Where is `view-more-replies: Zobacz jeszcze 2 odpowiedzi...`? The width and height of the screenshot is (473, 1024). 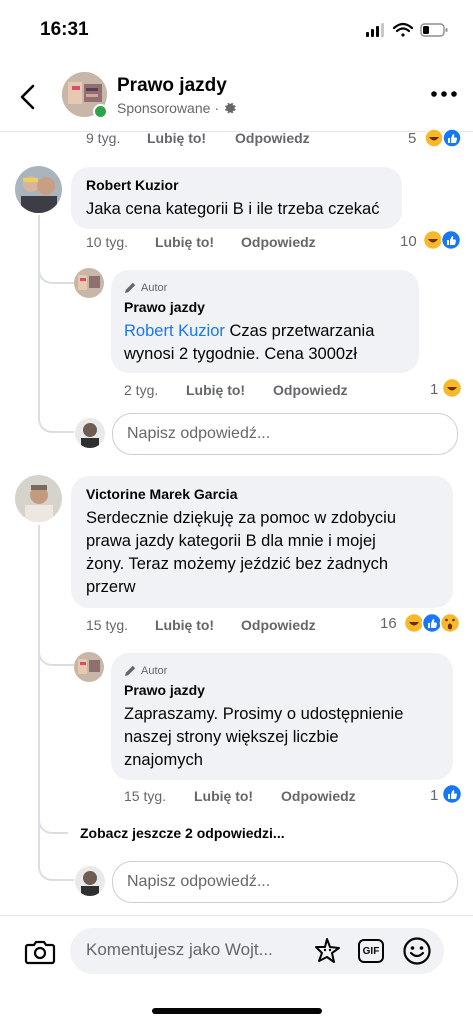 view-more-replies: Zobacz jeszcze 2 odpowiedzi... is located at coordinates (182, 833).